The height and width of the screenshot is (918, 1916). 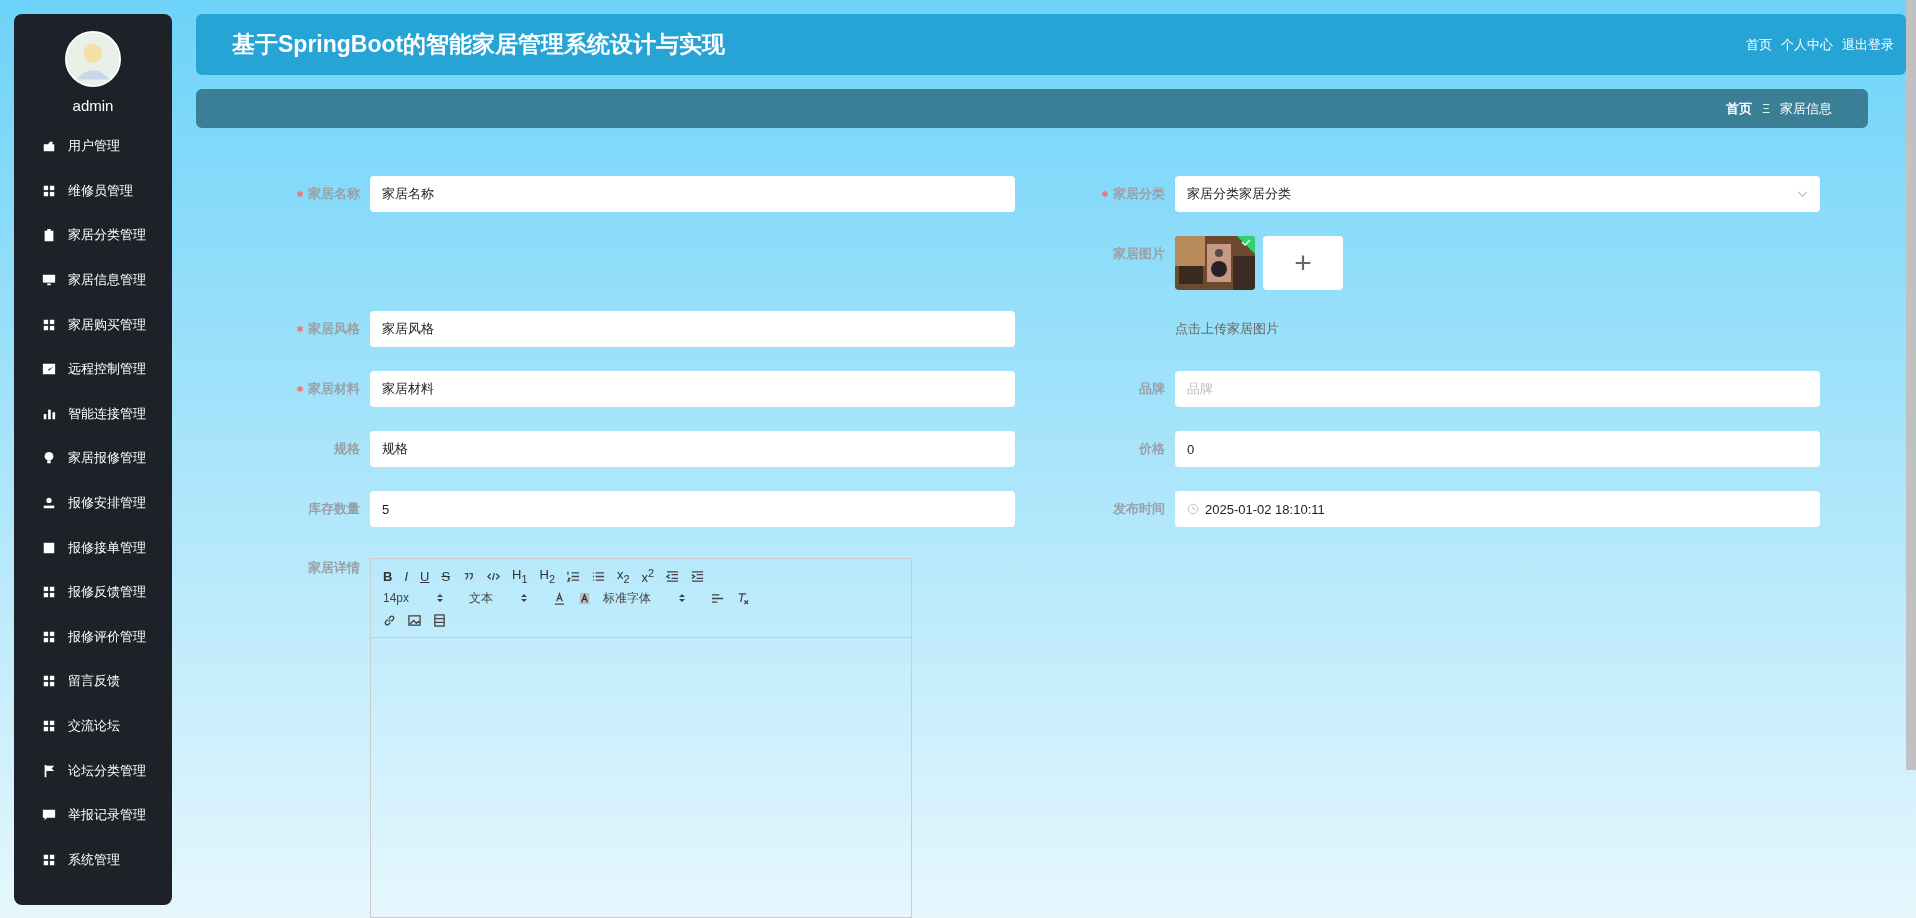 What do you see at coordinates (692, 449) in the screenshot?
I see `input-field: 规格` at bounding box center [692, 449].